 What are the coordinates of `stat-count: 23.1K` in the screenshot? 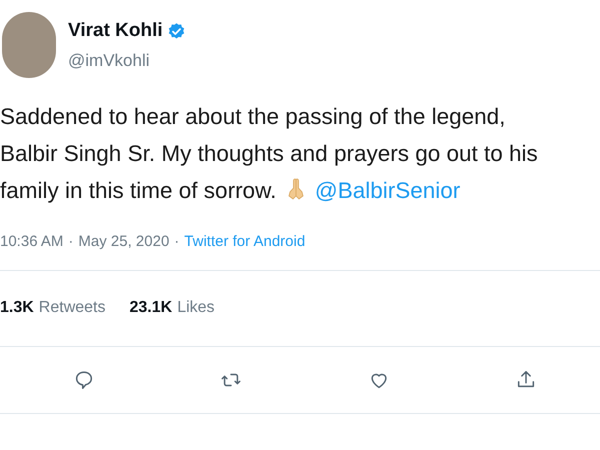 It's located at (151, 308).